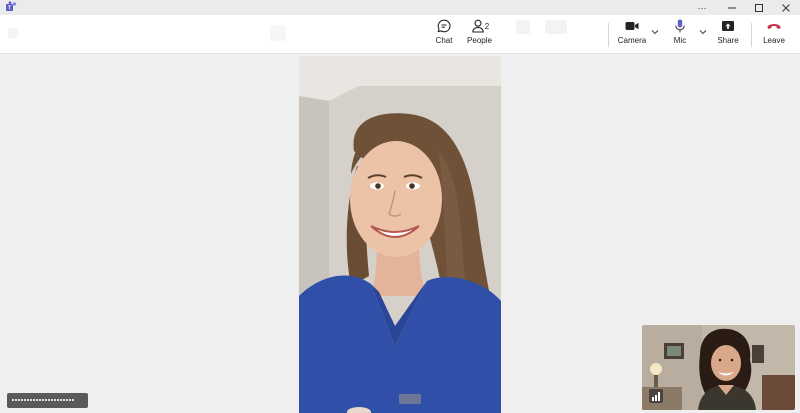 This screenshot has height=413, width=800. I want to click on self-view-video, so click(718, 367).